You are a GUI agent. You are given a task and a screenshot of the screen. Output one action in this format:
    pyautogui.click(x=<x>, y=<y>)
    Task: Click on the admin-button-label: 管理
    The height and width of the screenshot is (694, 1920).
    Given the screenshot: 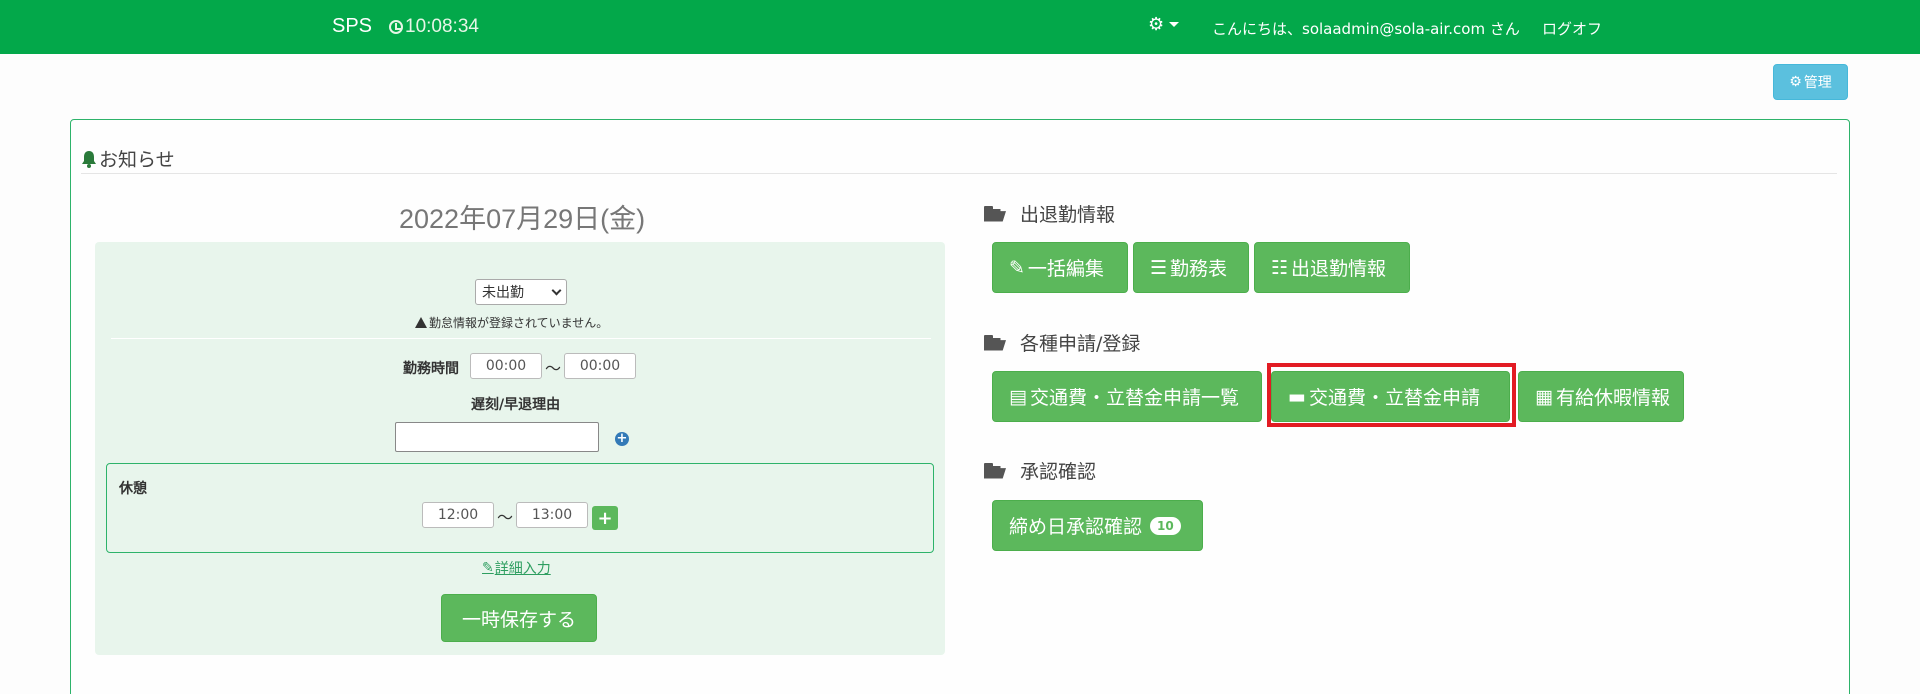 What is the action you would take?
    pyautogui.click(x=1817, y=83)
    